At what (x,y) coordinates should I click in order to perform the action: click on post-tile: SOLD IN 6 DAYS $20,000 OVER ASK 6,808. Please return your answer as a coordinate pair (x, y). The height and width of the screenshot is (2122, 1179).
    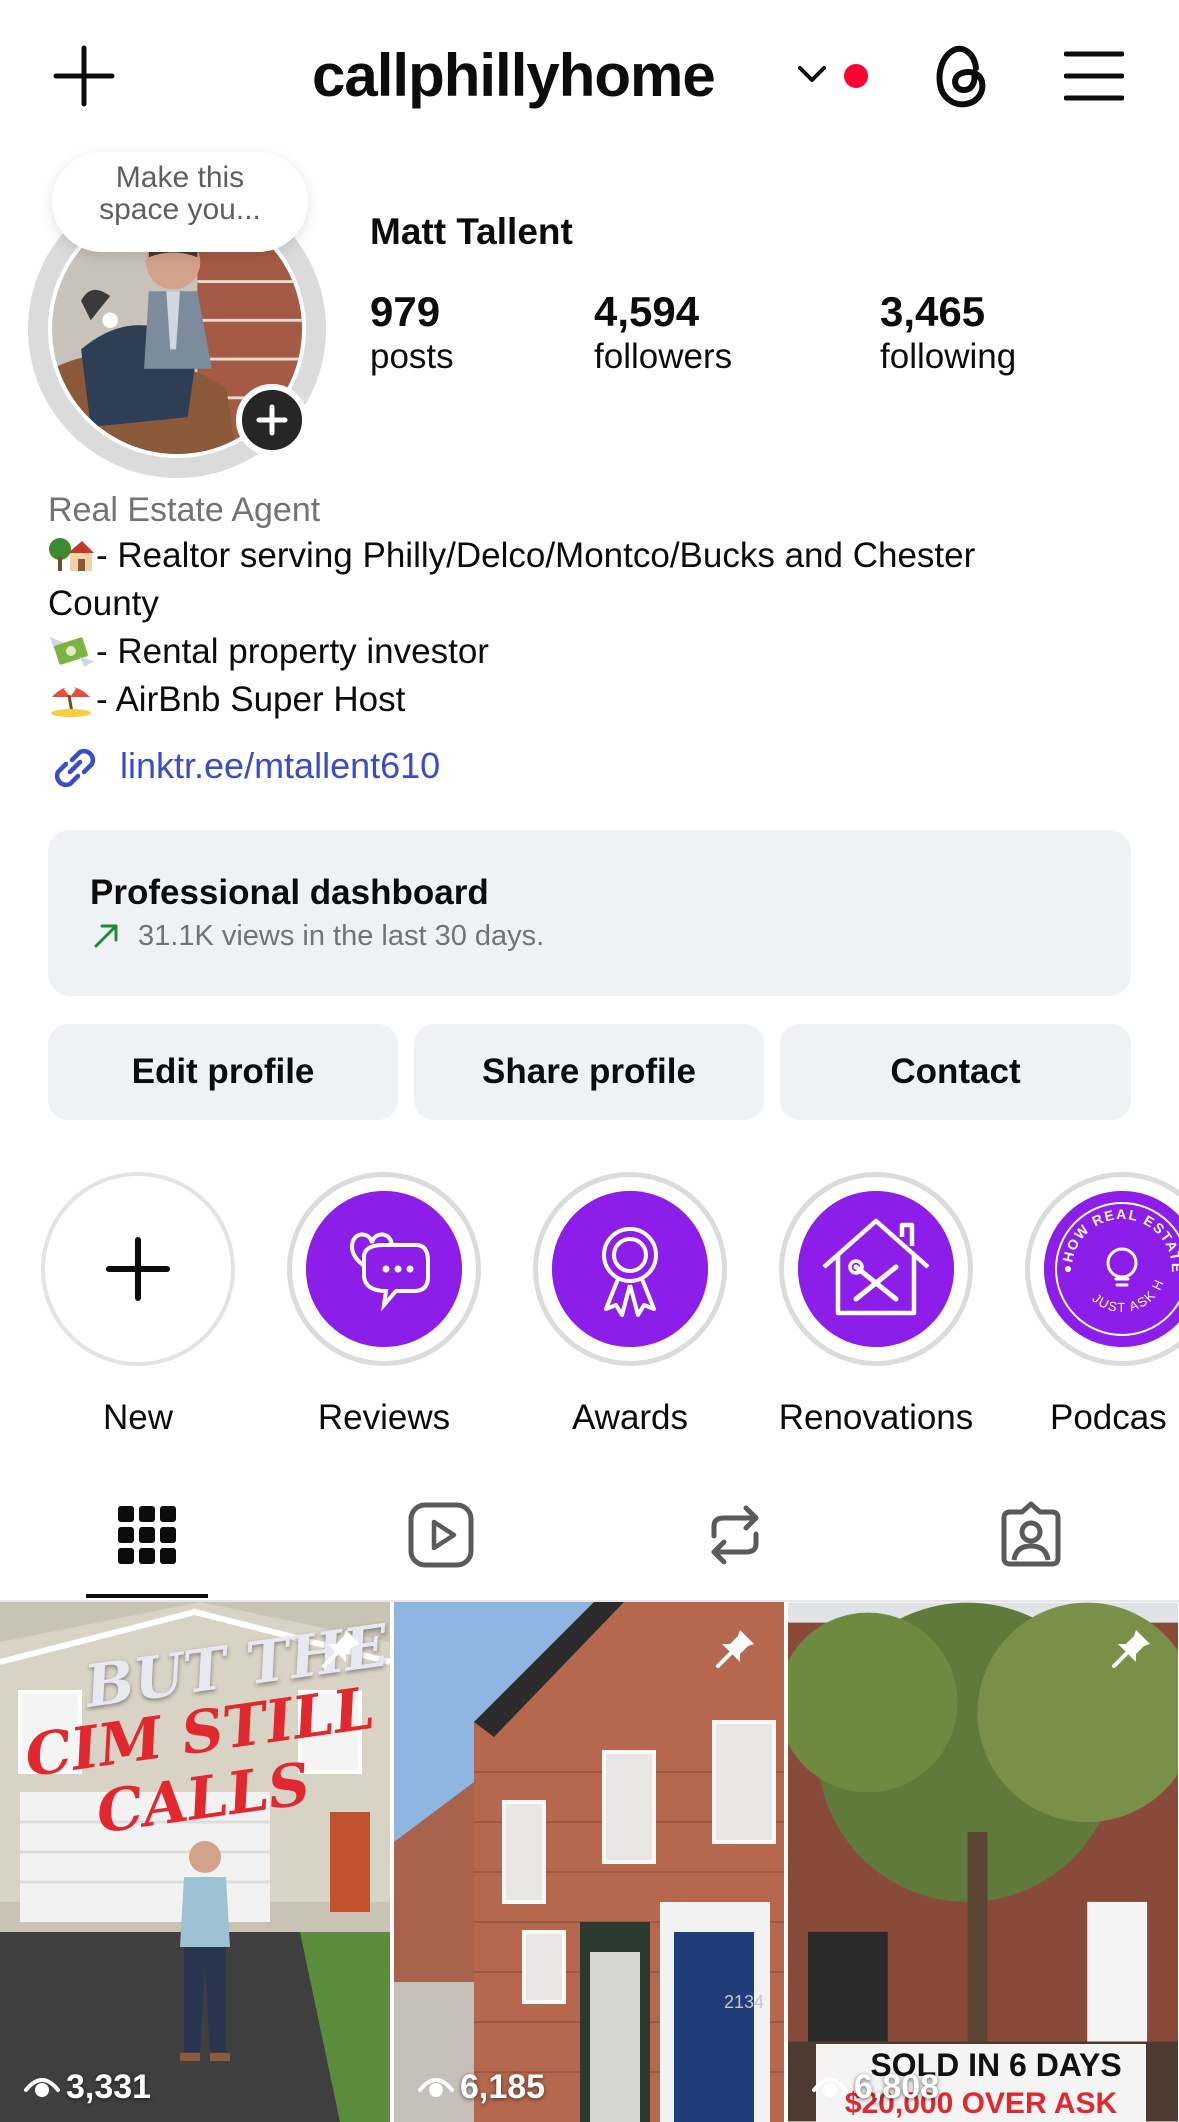
    Looking at the image, I should click on (983, 1862).